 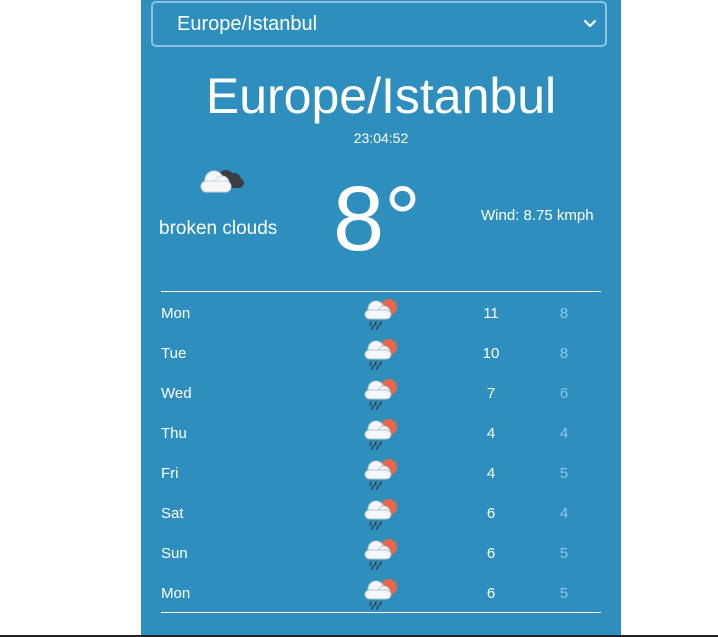 What do you see at coordinates (537, 215) in the screenshot?
I see `wind-speed: Wind: 8.75 kmph` at bounding box center [537, 215].